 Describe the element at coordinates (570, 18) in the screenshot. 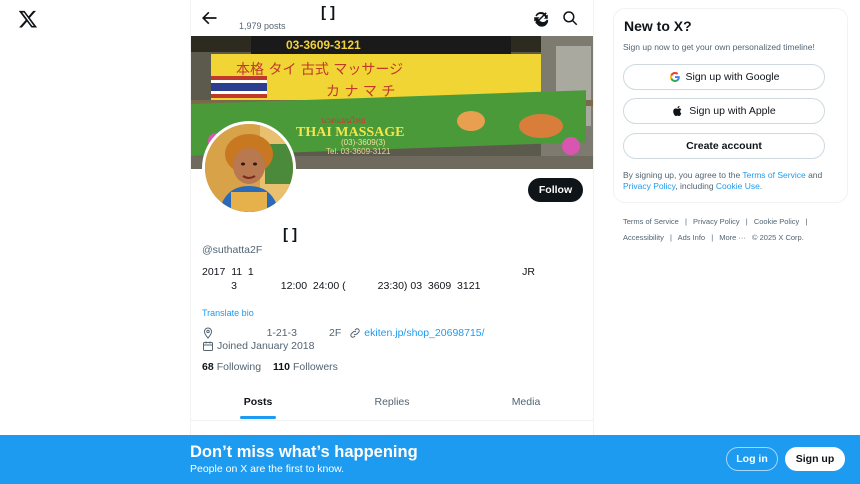

I see `search-icon` at that location.